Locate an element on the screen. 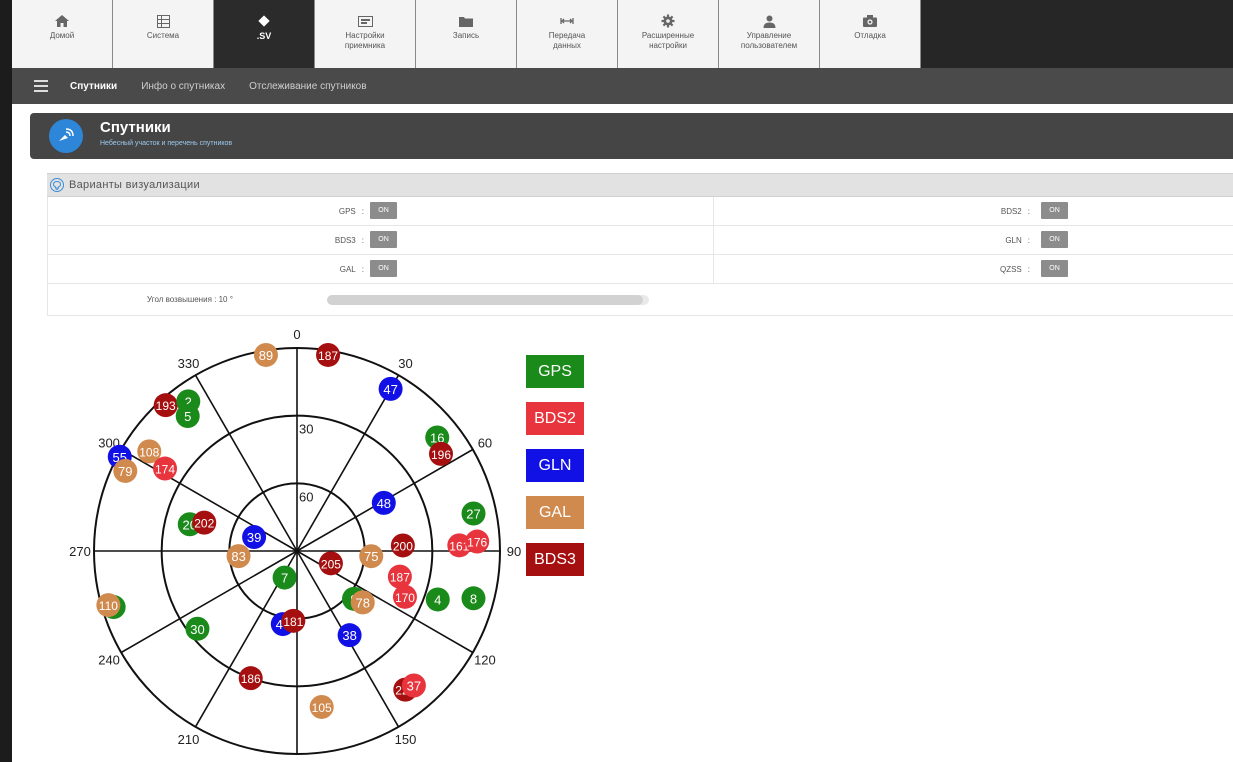  receiver-settings-icon is located at coordinates (365, 21).